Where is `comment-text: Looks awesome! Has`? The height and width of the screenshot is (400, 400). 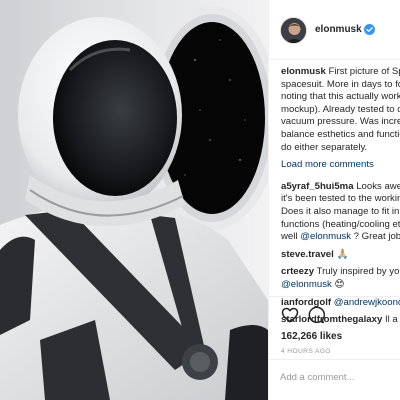
comment-text: Looks awesome! Has is located at coordinates (378, 186).